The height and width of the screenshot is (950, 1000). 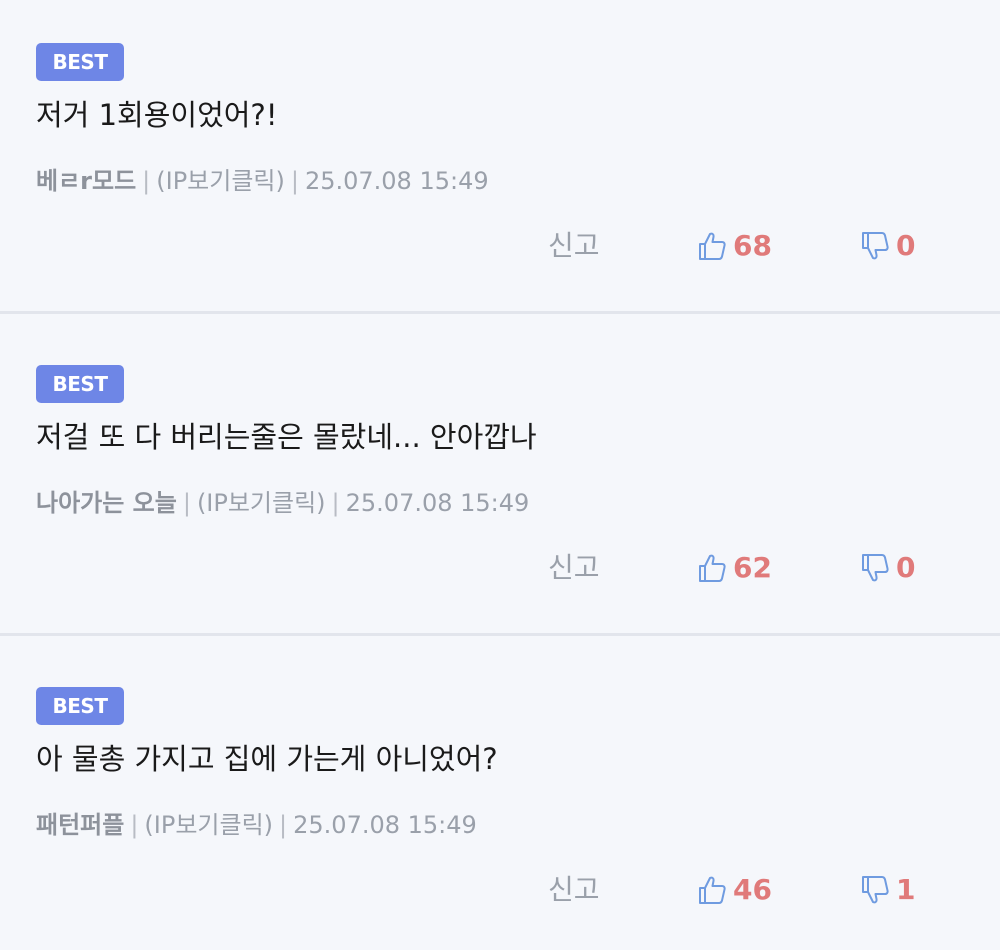 I want to click on comment-meta: 베ㄹr모드 | (IP보기클릭) | 25.07.08 15:49, so click(x=262, y=181).